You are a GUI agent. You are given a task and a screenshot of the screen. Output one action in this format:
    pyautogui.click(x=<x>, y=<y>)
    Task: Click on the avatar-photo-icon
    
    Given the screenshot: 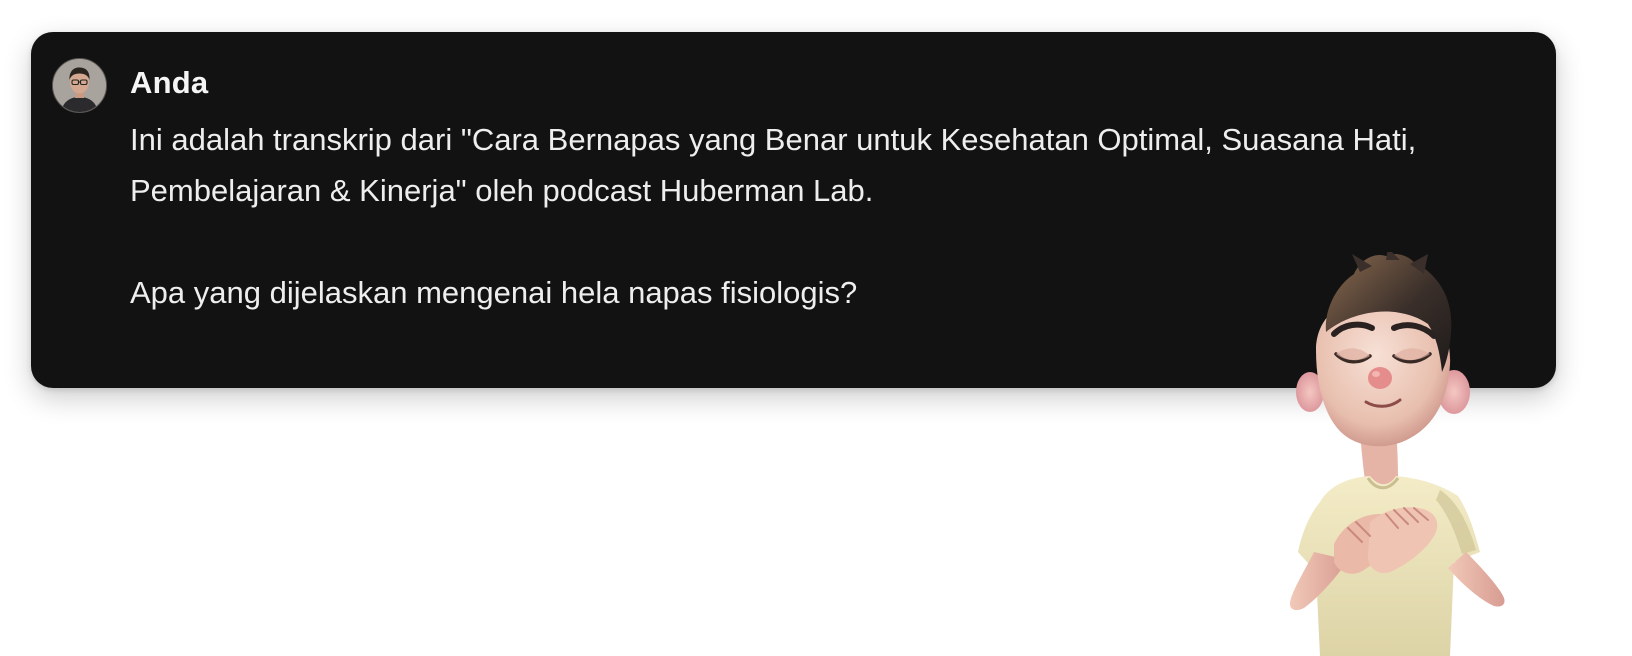 What is the action you would take?
    pyautogui.click(x=79, y=85)
    